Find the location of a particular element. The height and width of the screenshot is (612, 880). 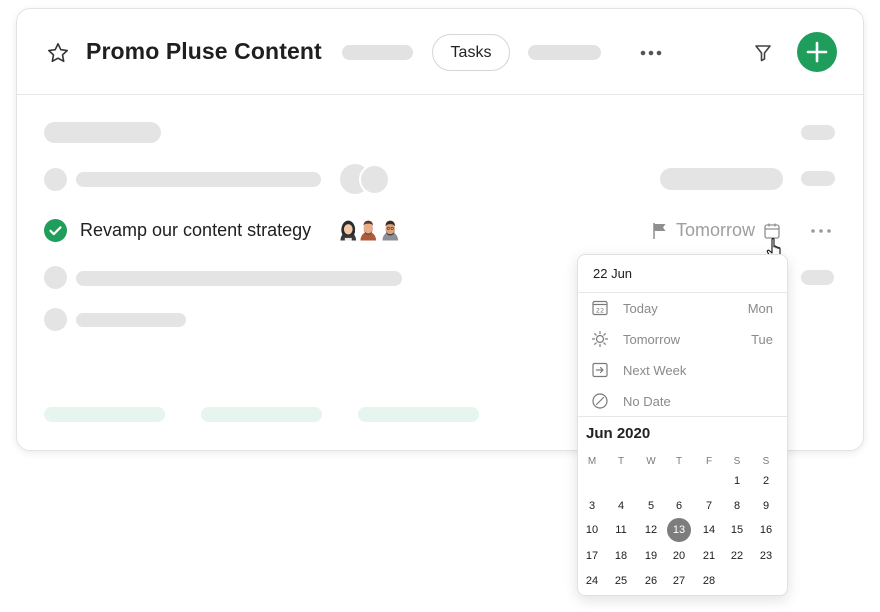

weekday-label: W is located at coordinates (651, 461).